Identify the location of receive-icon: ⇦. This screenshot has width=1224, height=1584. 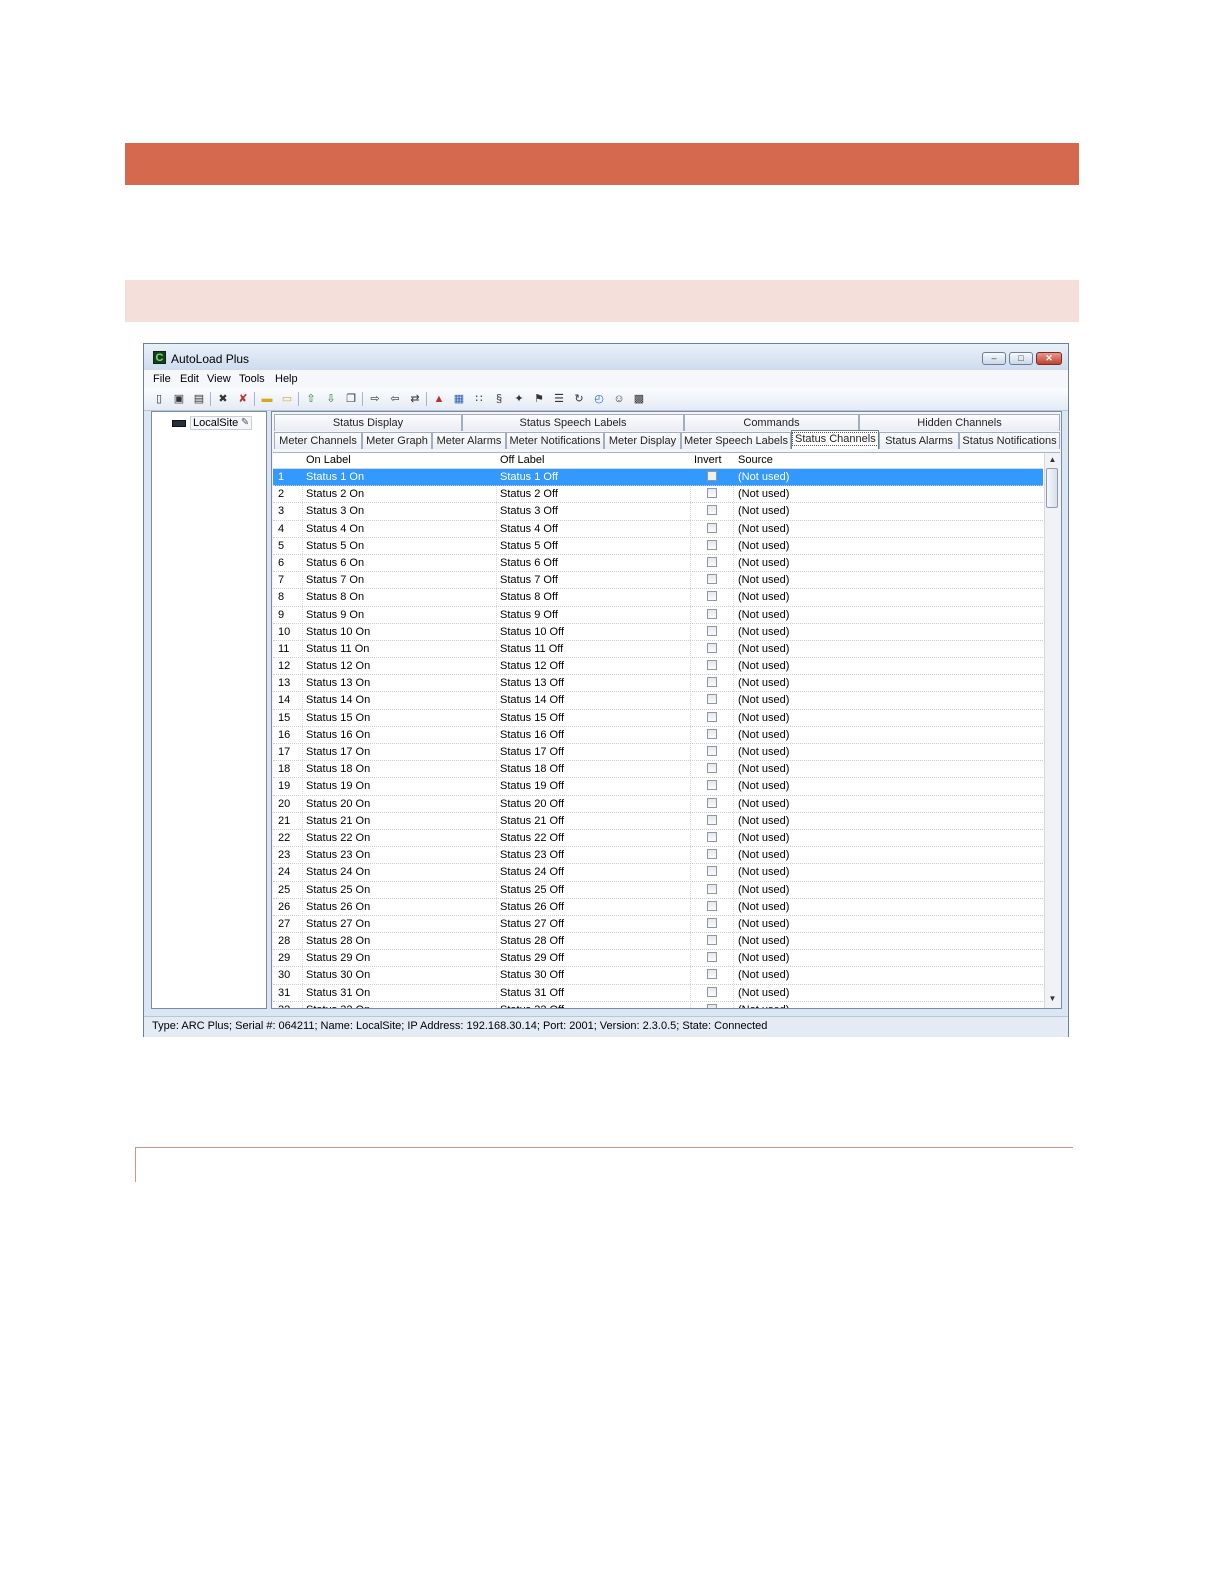
(395, 399).